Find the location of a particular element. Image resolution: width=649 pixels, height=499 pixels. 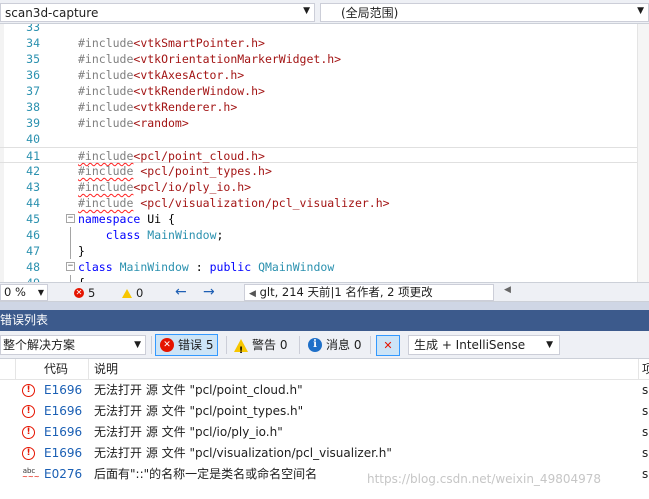

code-text: #include<vtkSmartPointer.h> is located at coordinates (171, 43).